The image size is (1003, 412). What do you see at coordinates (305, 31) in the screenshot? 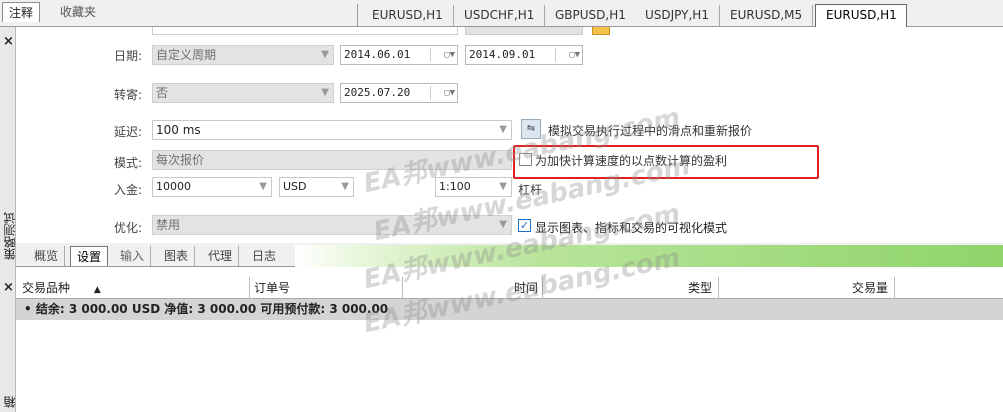
I see `expert-field-partial` at bounding box center [305, 31].